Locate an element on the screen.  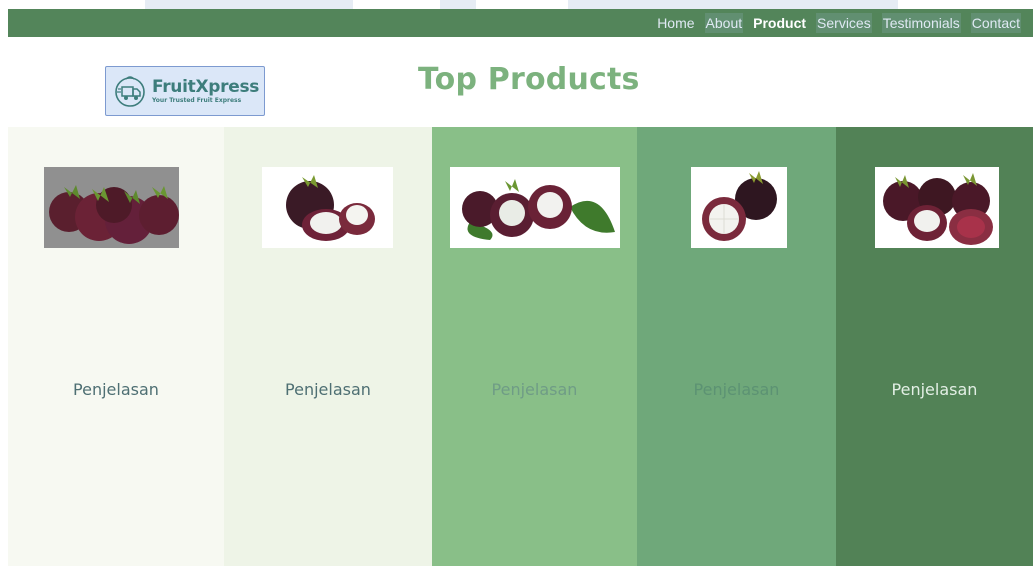
delivery-truck-icon is located at coordinates (130, 91).